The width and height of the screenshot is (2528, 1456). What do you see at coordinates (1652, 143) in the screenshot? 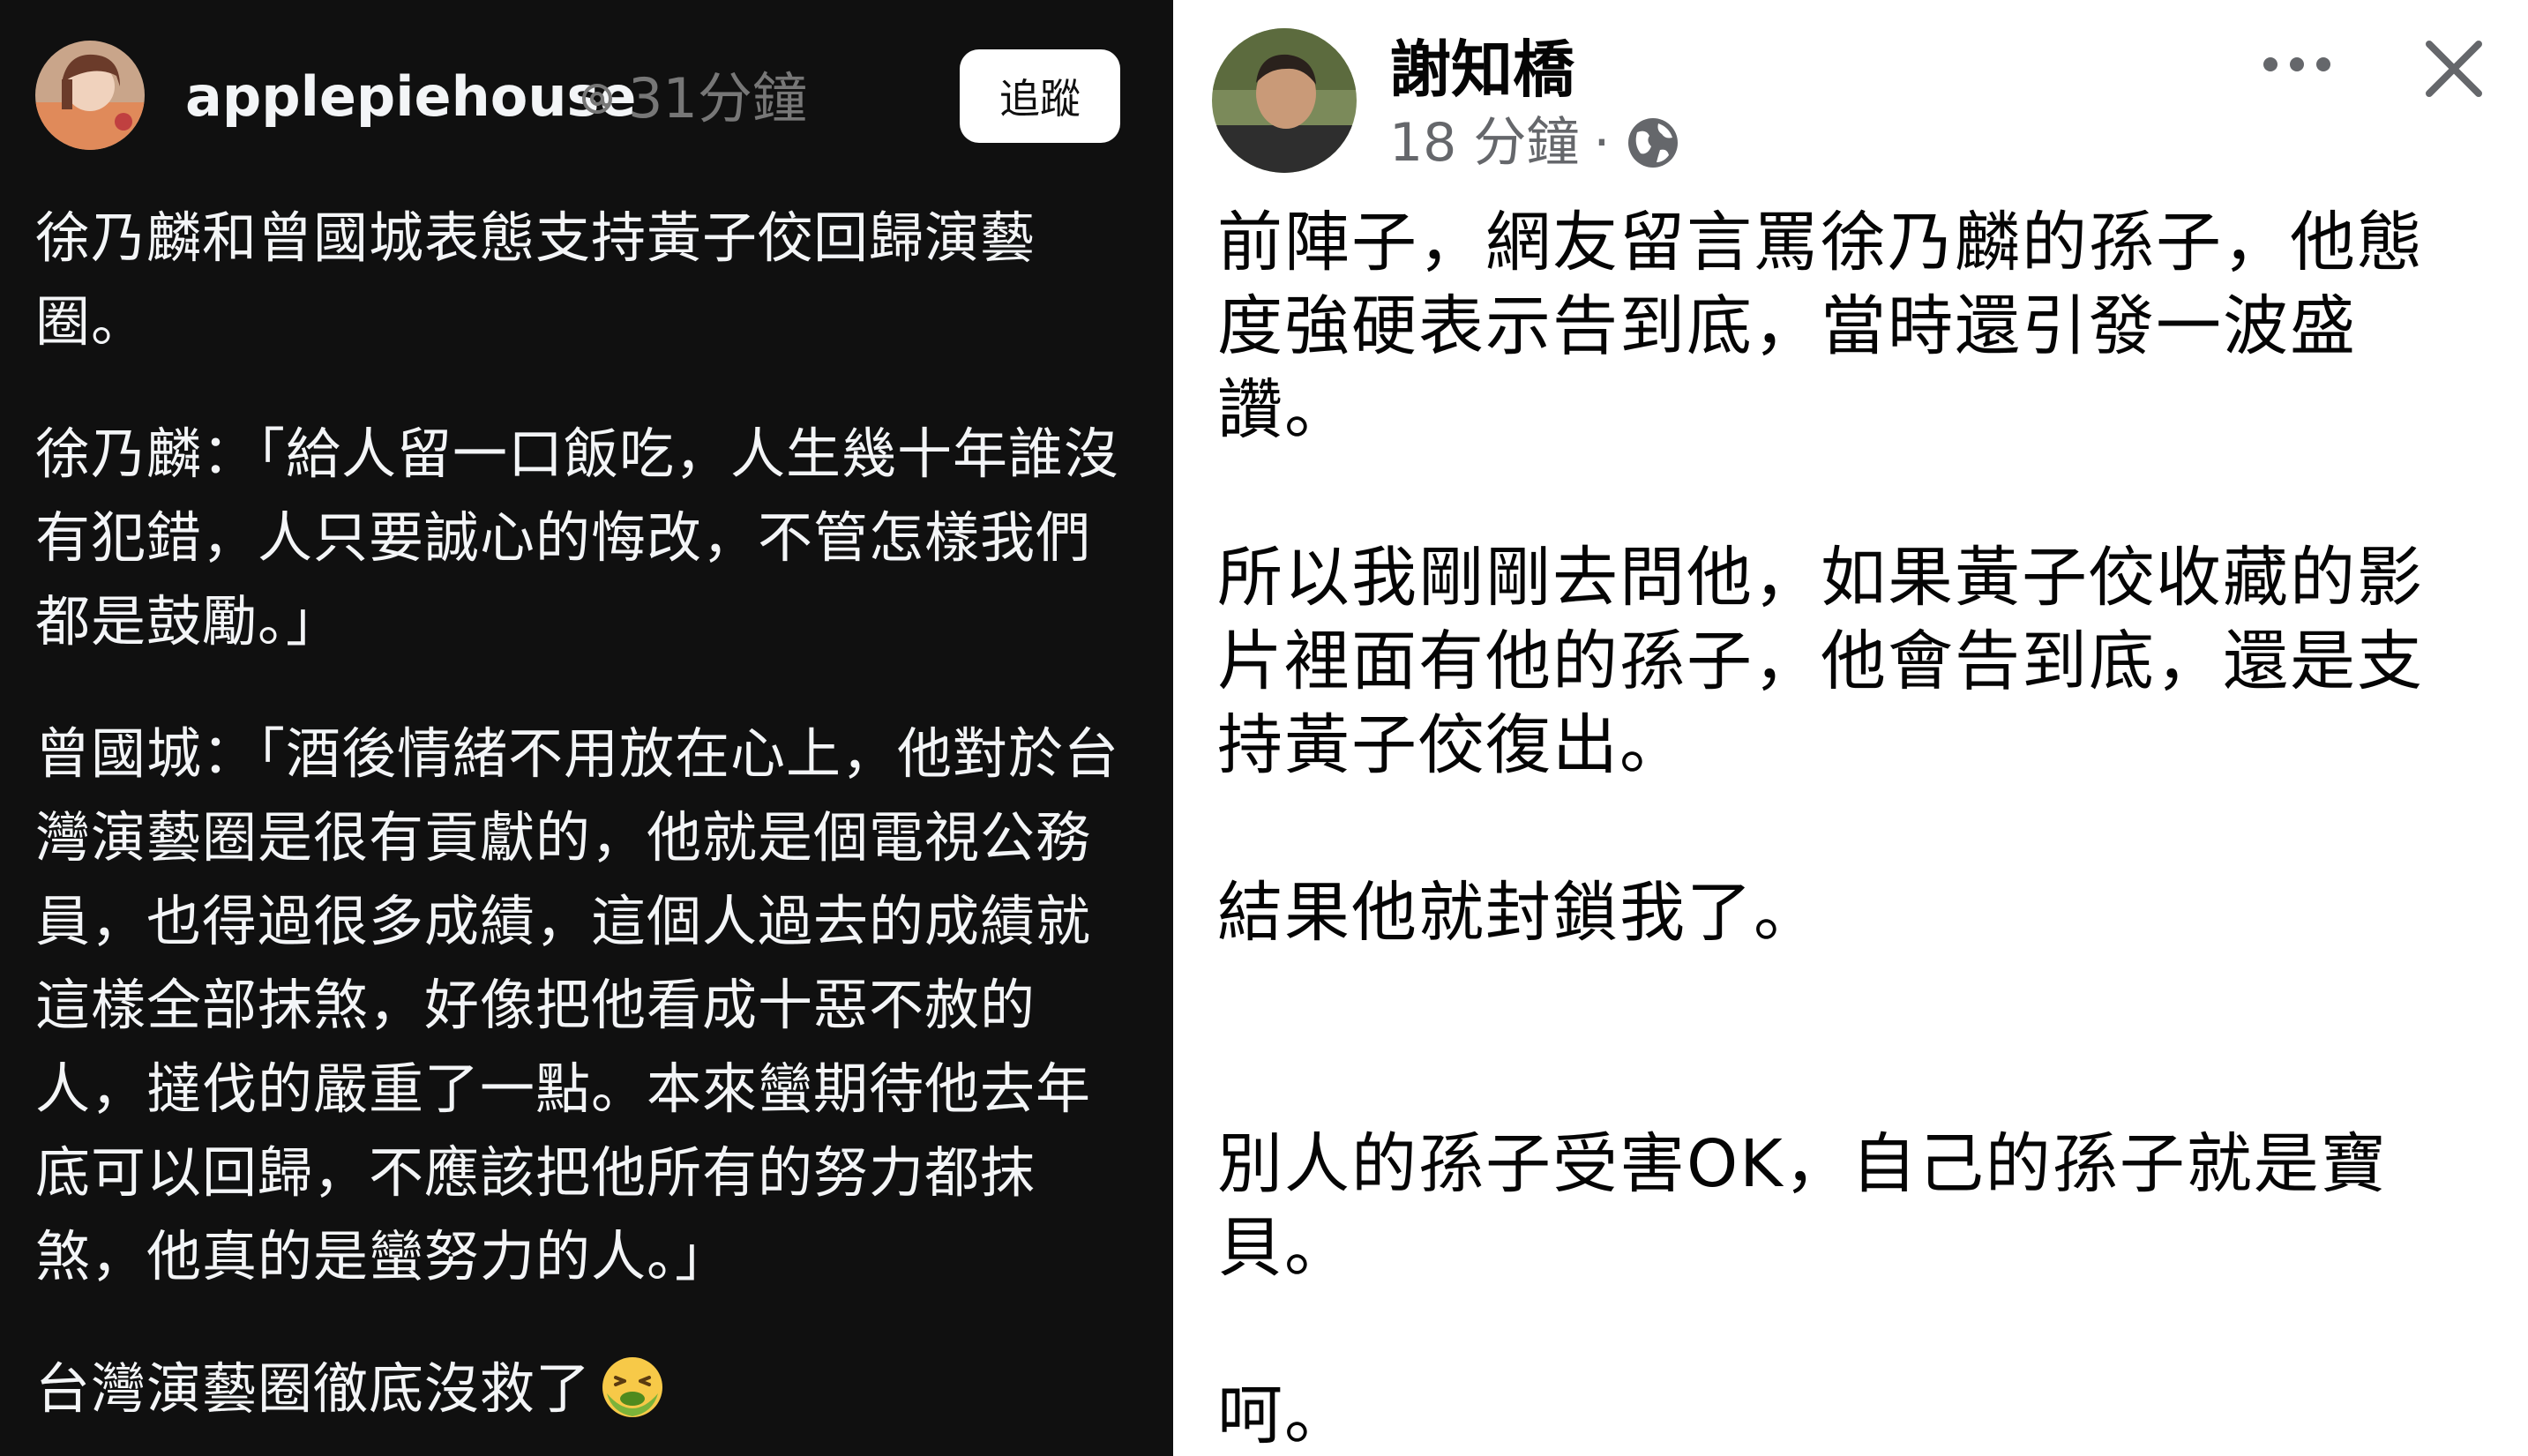
I see `globe-icon` at bounding box center [1652, 143].